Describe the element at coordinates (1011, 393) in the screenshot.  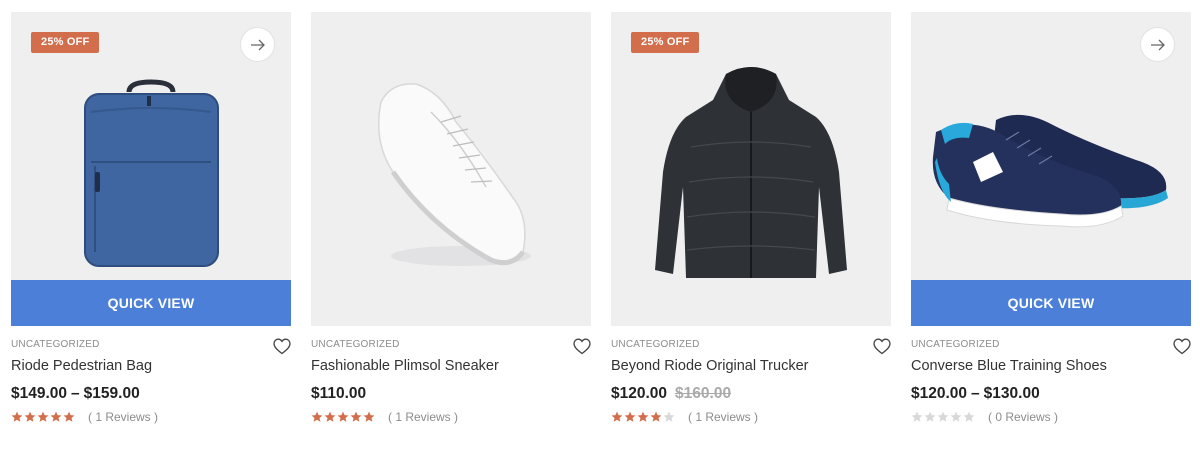
I see `price-high: $130.00` at that location.